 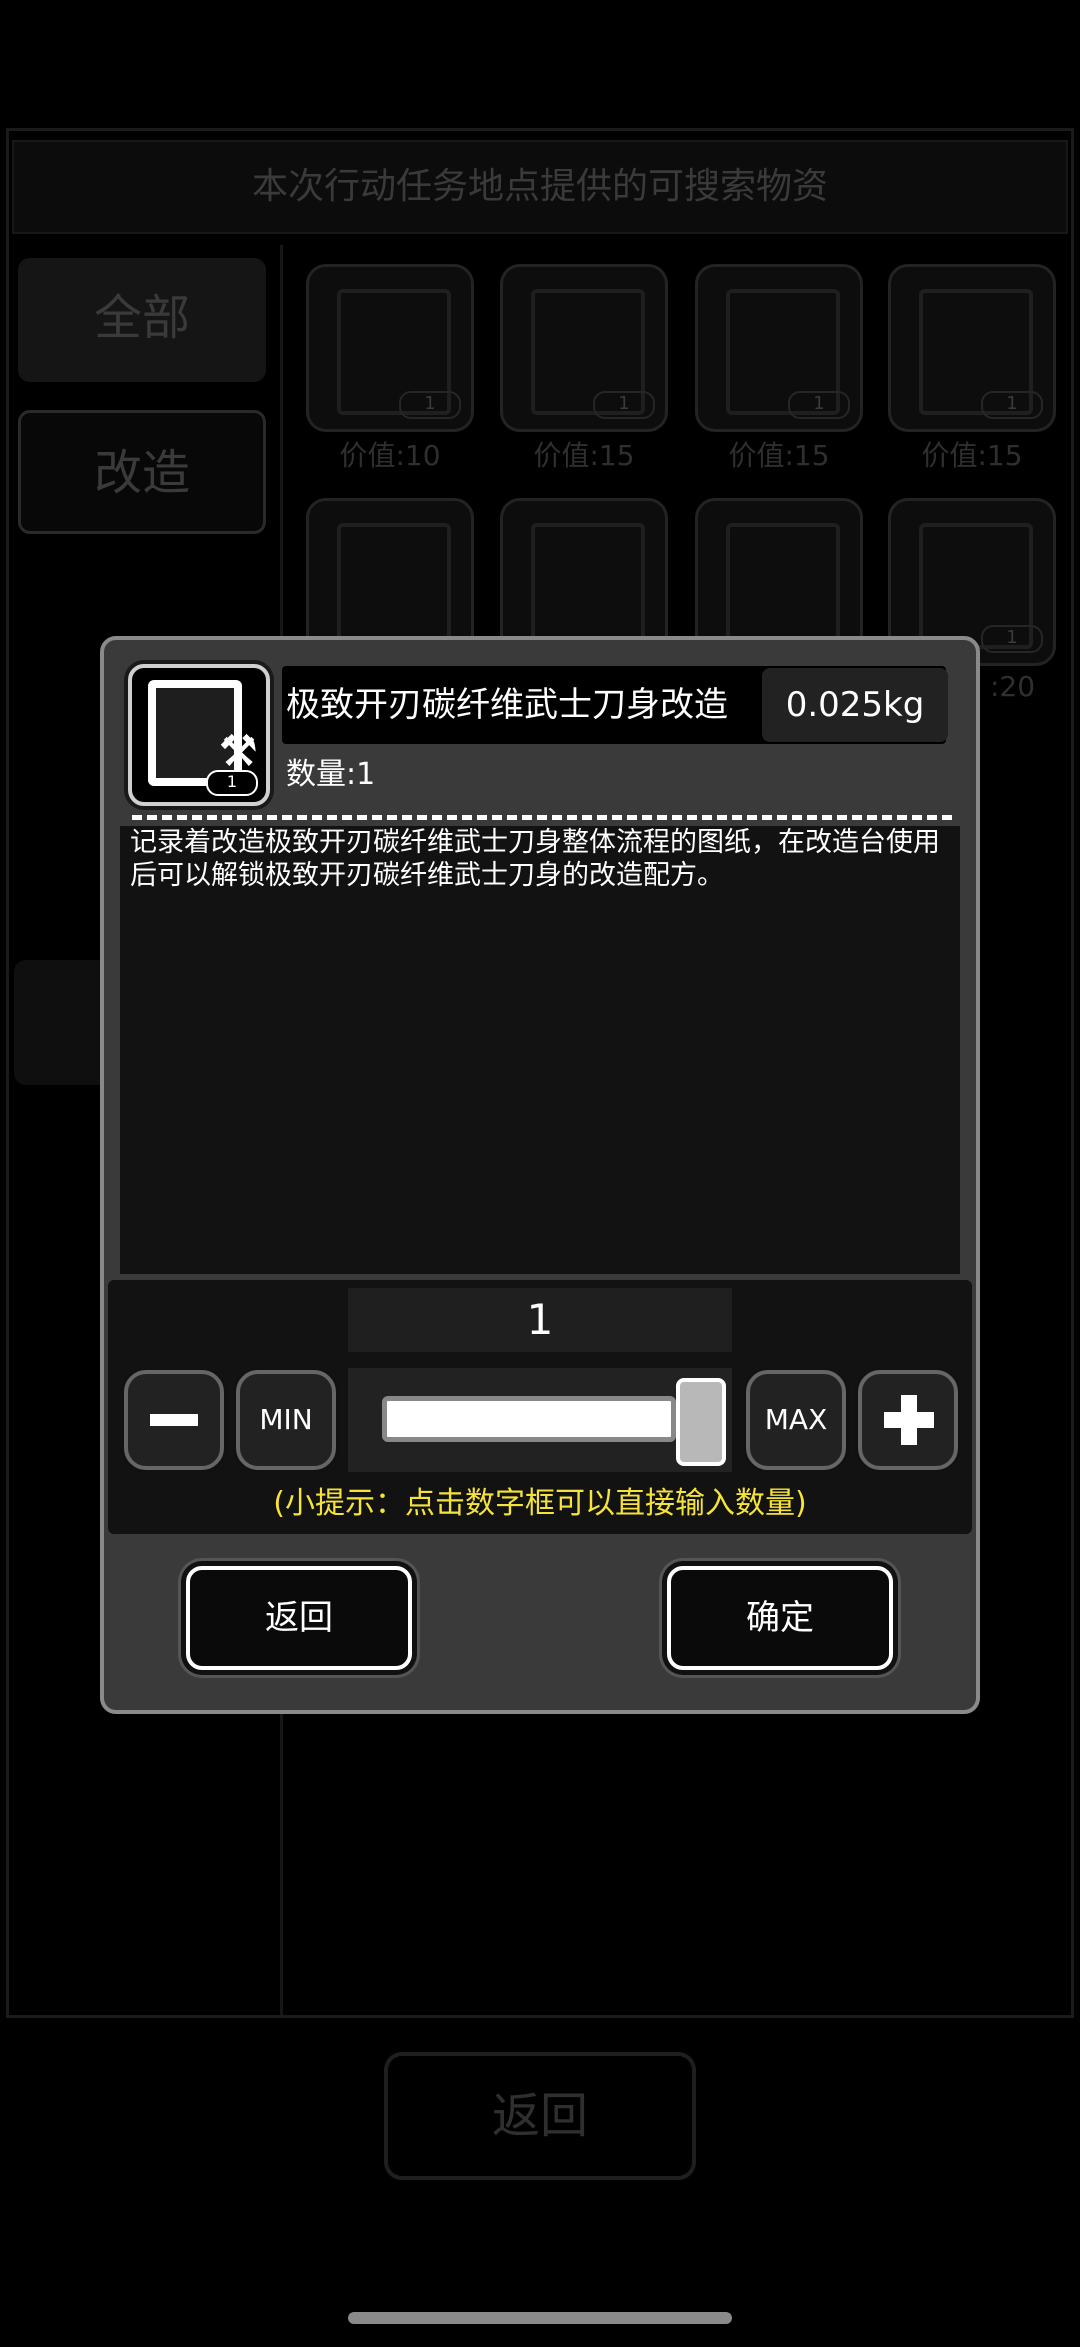 What do you see at coordinates (286, 1420) in the screenshot?
I see `min-button: MIN` at bounding box center [286, 1420].